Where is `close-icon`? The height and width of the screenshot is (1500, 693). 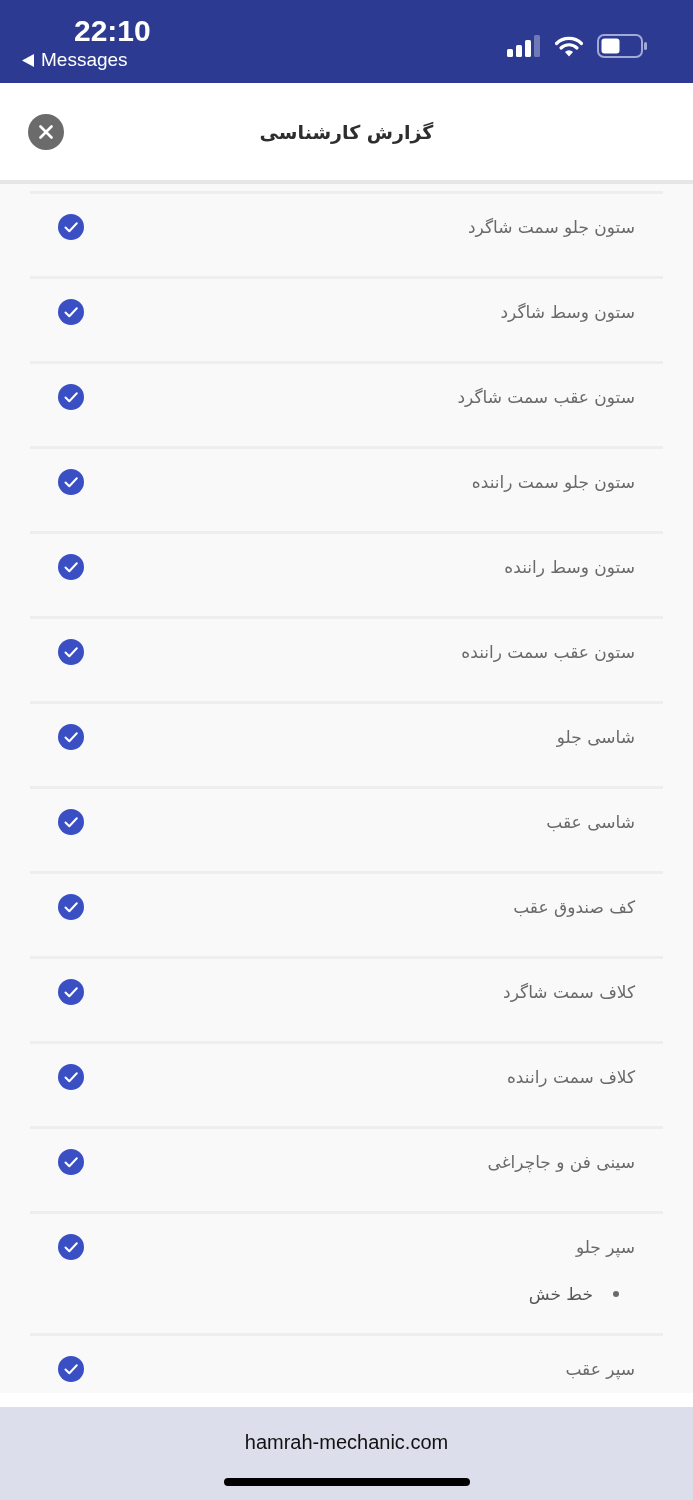
close-icon is located at coordinates (46, 131).